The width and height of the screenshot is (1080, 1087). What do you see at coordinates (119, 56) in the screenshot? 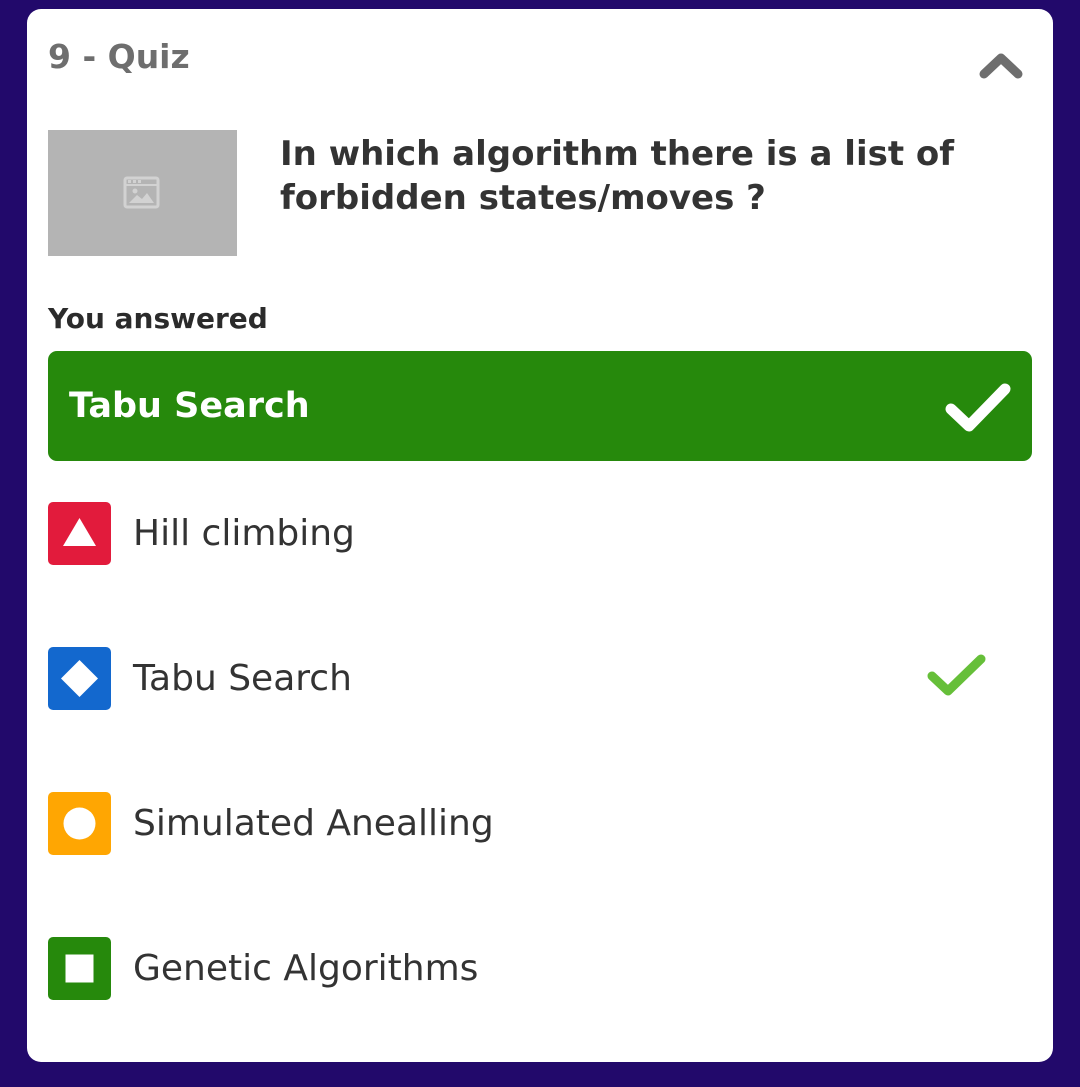
I see `quiz-title: 9 - Quiz` at bounding box center [119, 56].